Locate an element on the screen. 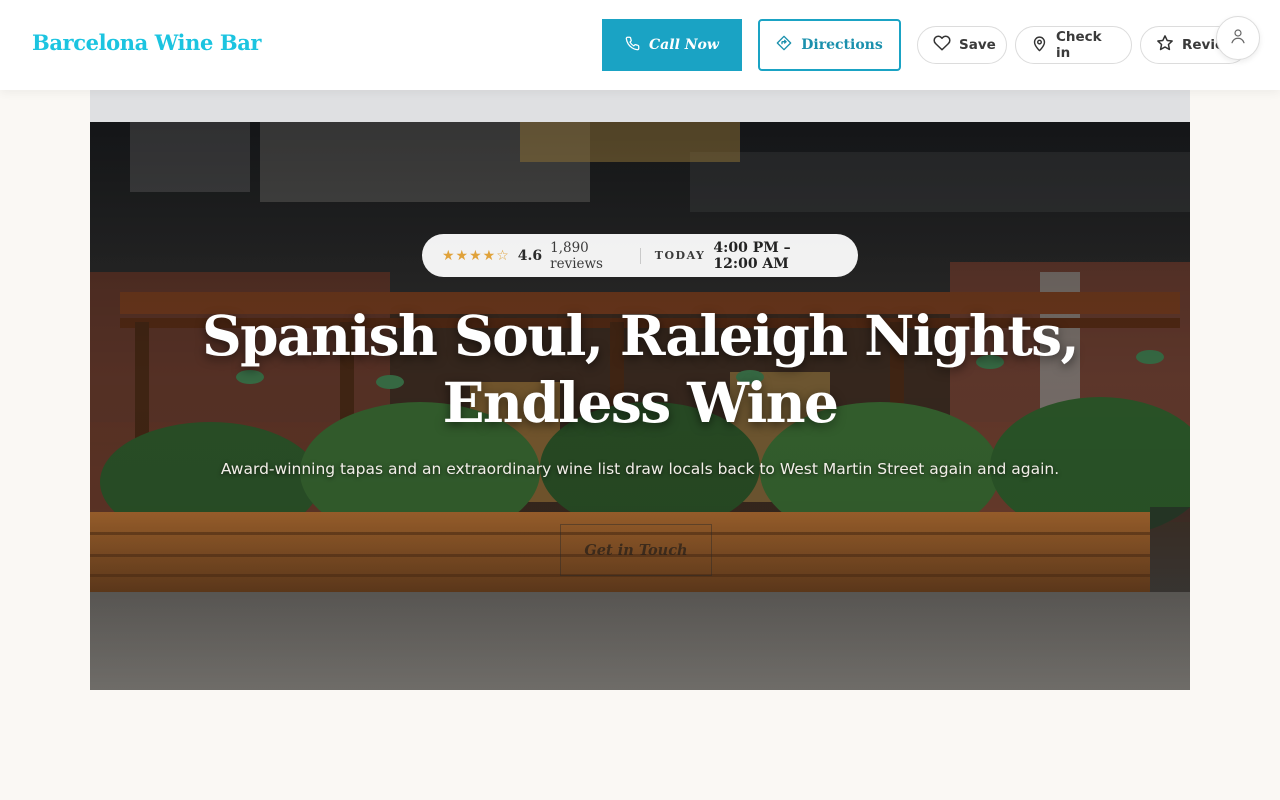  divider is located at coordinates (640, 255).